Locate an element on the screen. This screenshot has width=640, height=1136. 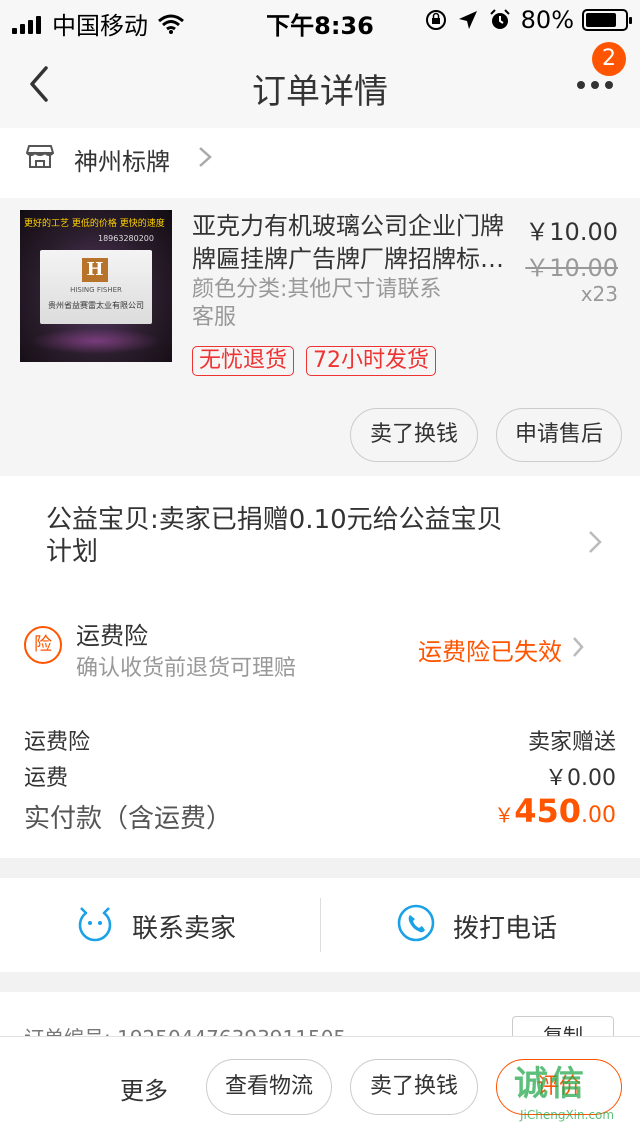
sell-for-cash-bottom-button: 卖了换钱 is located at coordinates (414, 1087).